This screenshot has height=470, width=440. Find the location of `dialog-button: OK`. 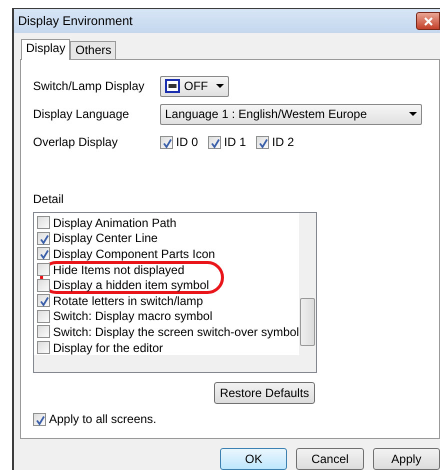

dialog-button: OK is located at coordinates (254, 459).